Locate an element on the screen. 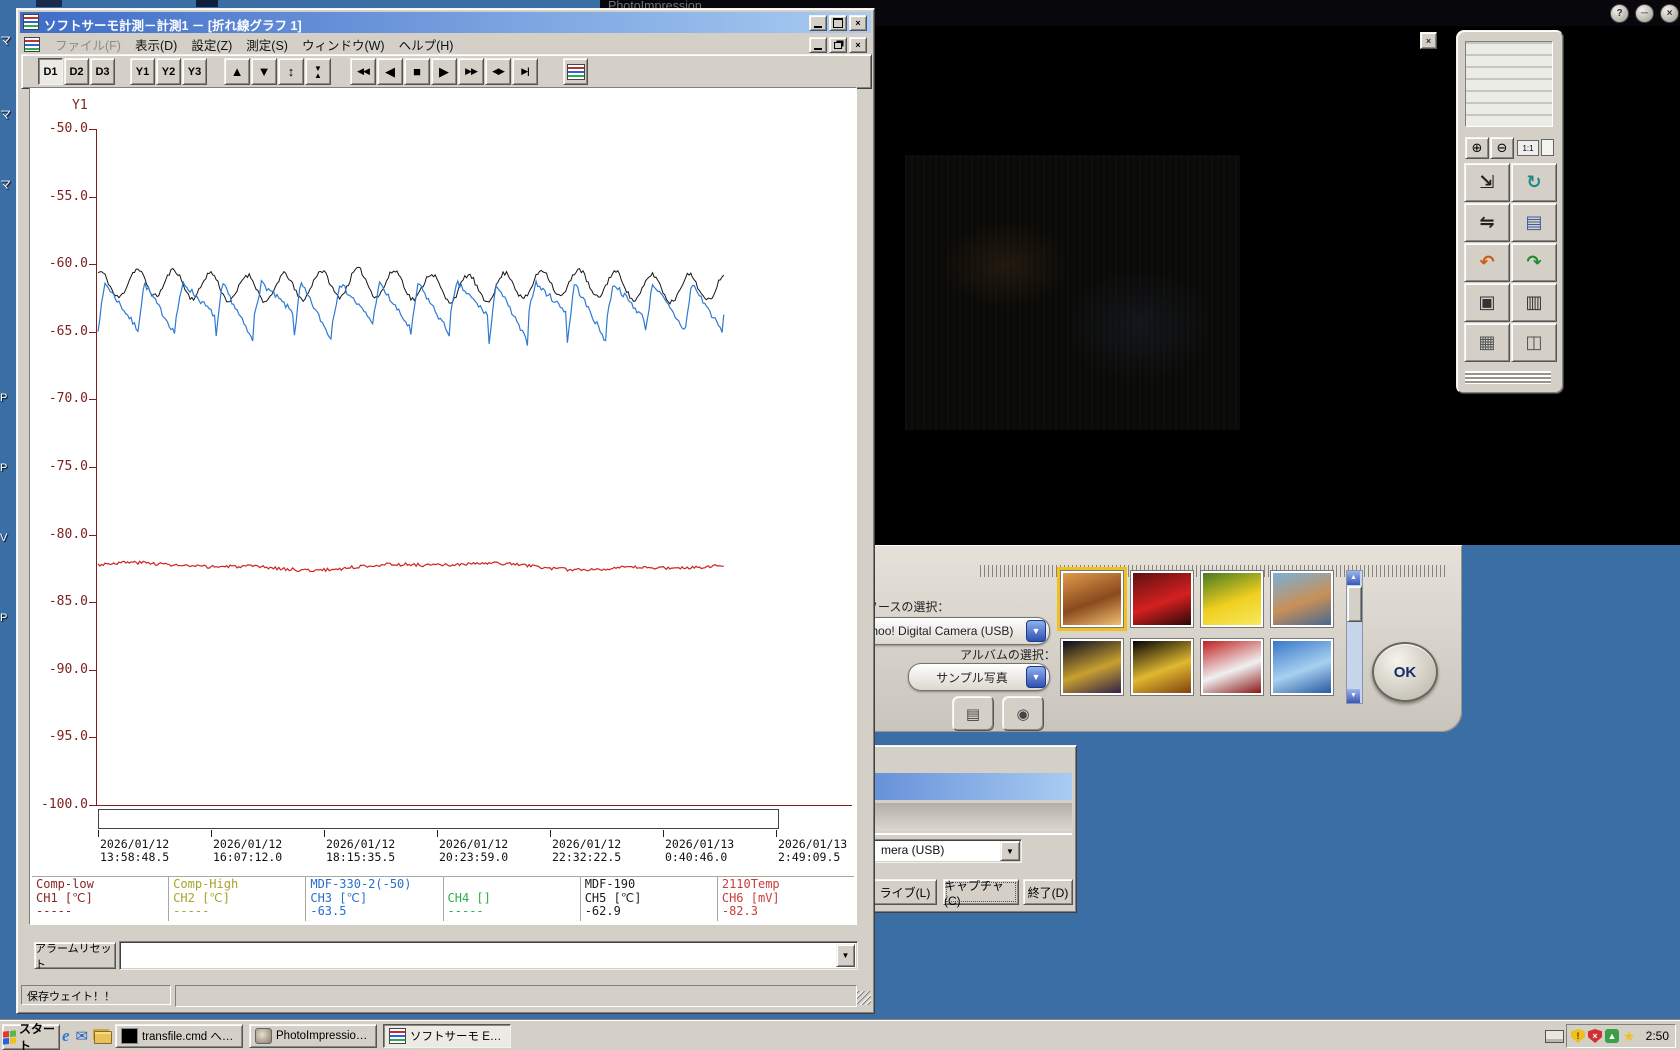 The height and width of the screenshot is (1050, 1680). thumbnail-yellow-flowers is located at coordinates (1232, 599).